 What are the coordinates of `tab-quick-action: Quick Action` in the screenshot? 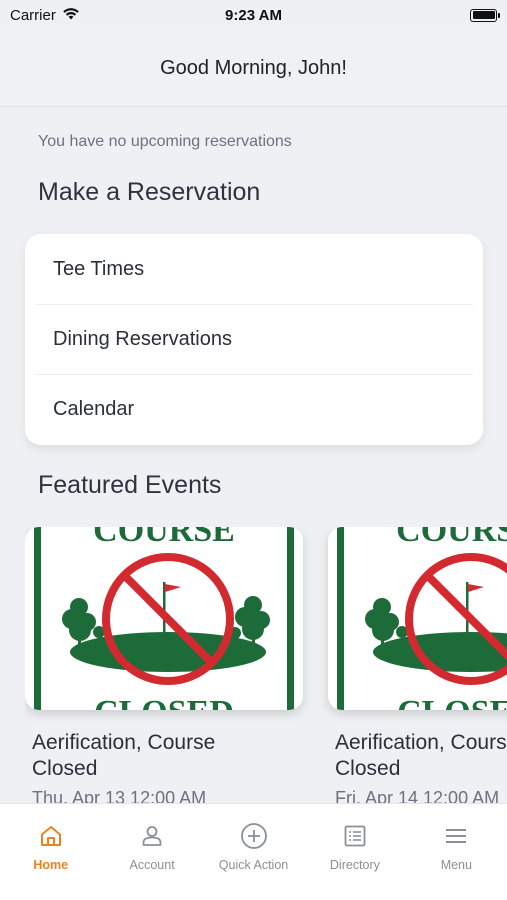 It's located at (253, 852).